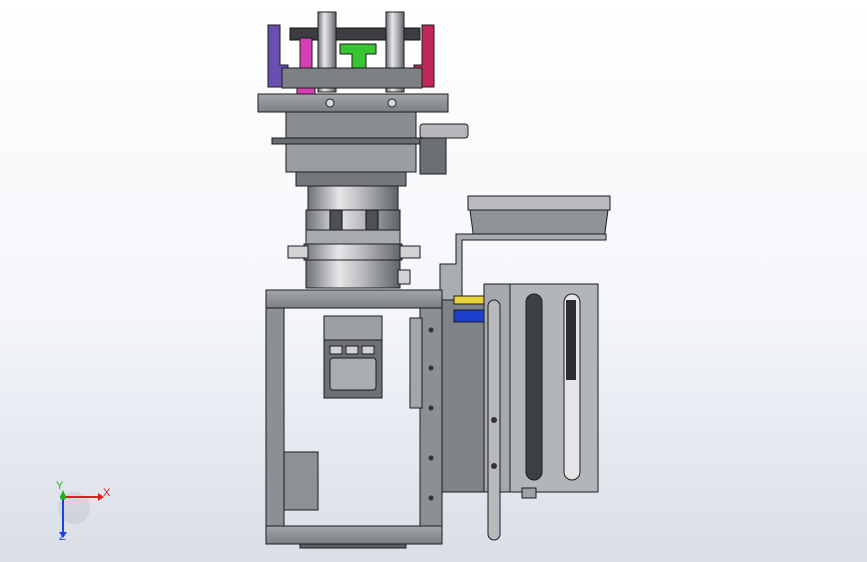 This screenshot has height=562, width=867. I want to click on triad-z-label: Z, so click(62, 537).